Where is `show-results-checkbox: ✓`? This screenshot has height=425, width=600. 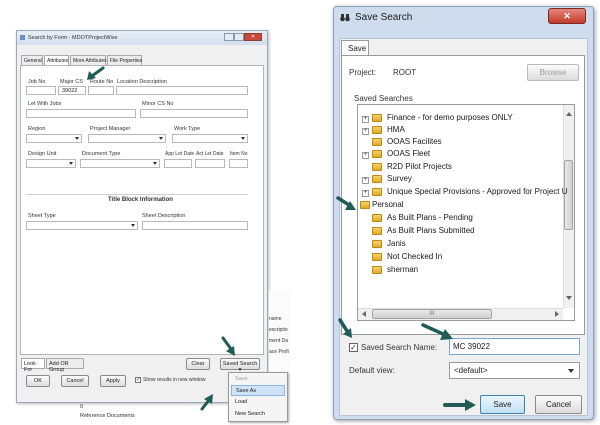 show-results-checkbox: ✓ is located at coordinates (138, 380).